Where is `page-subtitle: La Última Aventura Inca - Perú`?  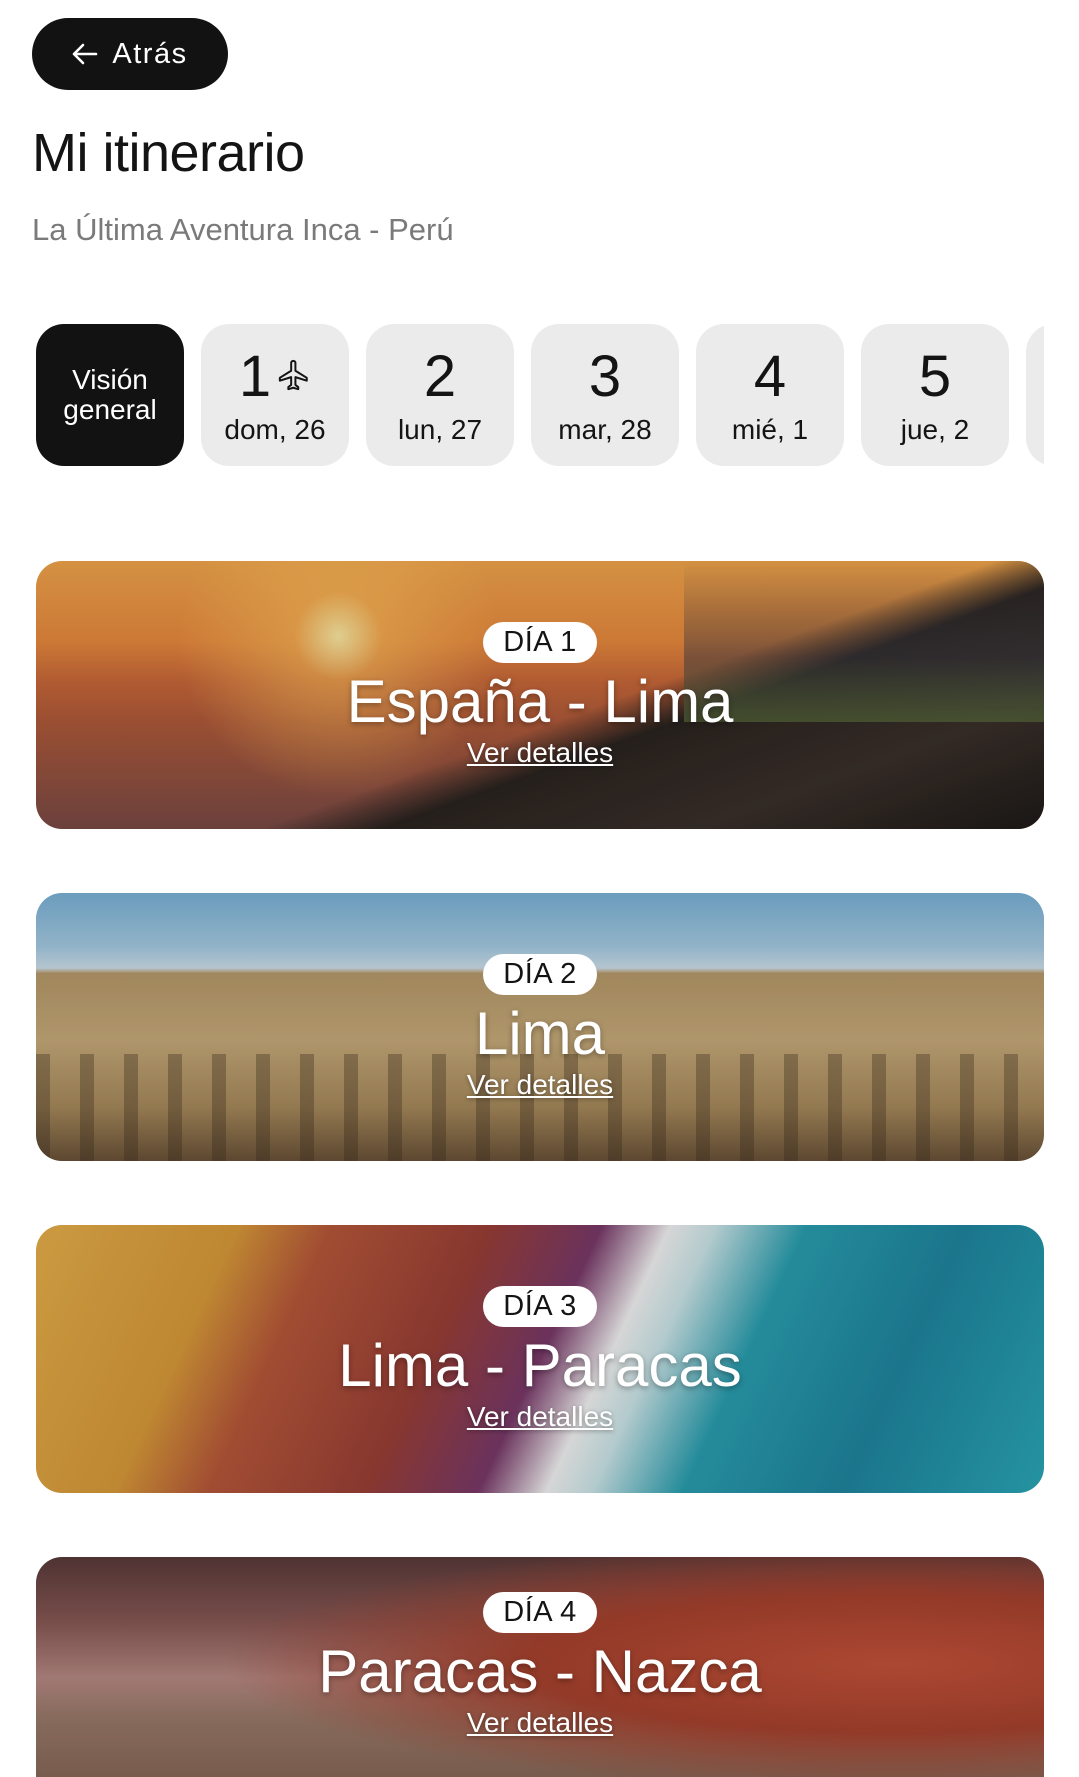
page-subtitle: La Última Aventura Inca - Perú is located at coordinates (243, 229).